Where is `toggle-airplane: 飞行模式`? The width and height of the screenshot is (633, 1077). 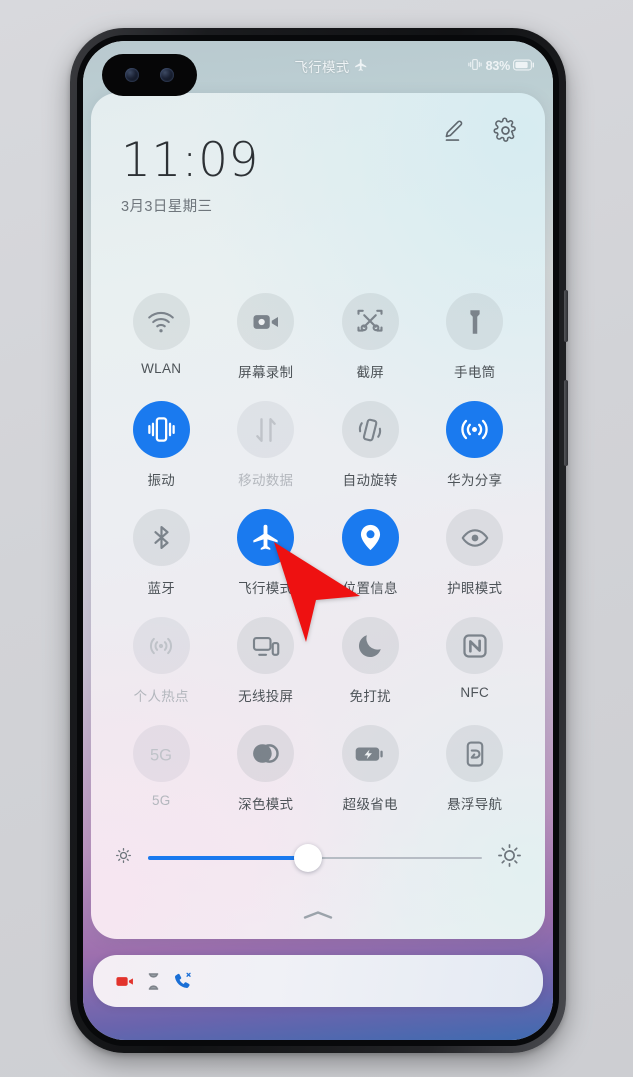
toggle-airplane: 飞行模式 is located at coordinates (266, 553).